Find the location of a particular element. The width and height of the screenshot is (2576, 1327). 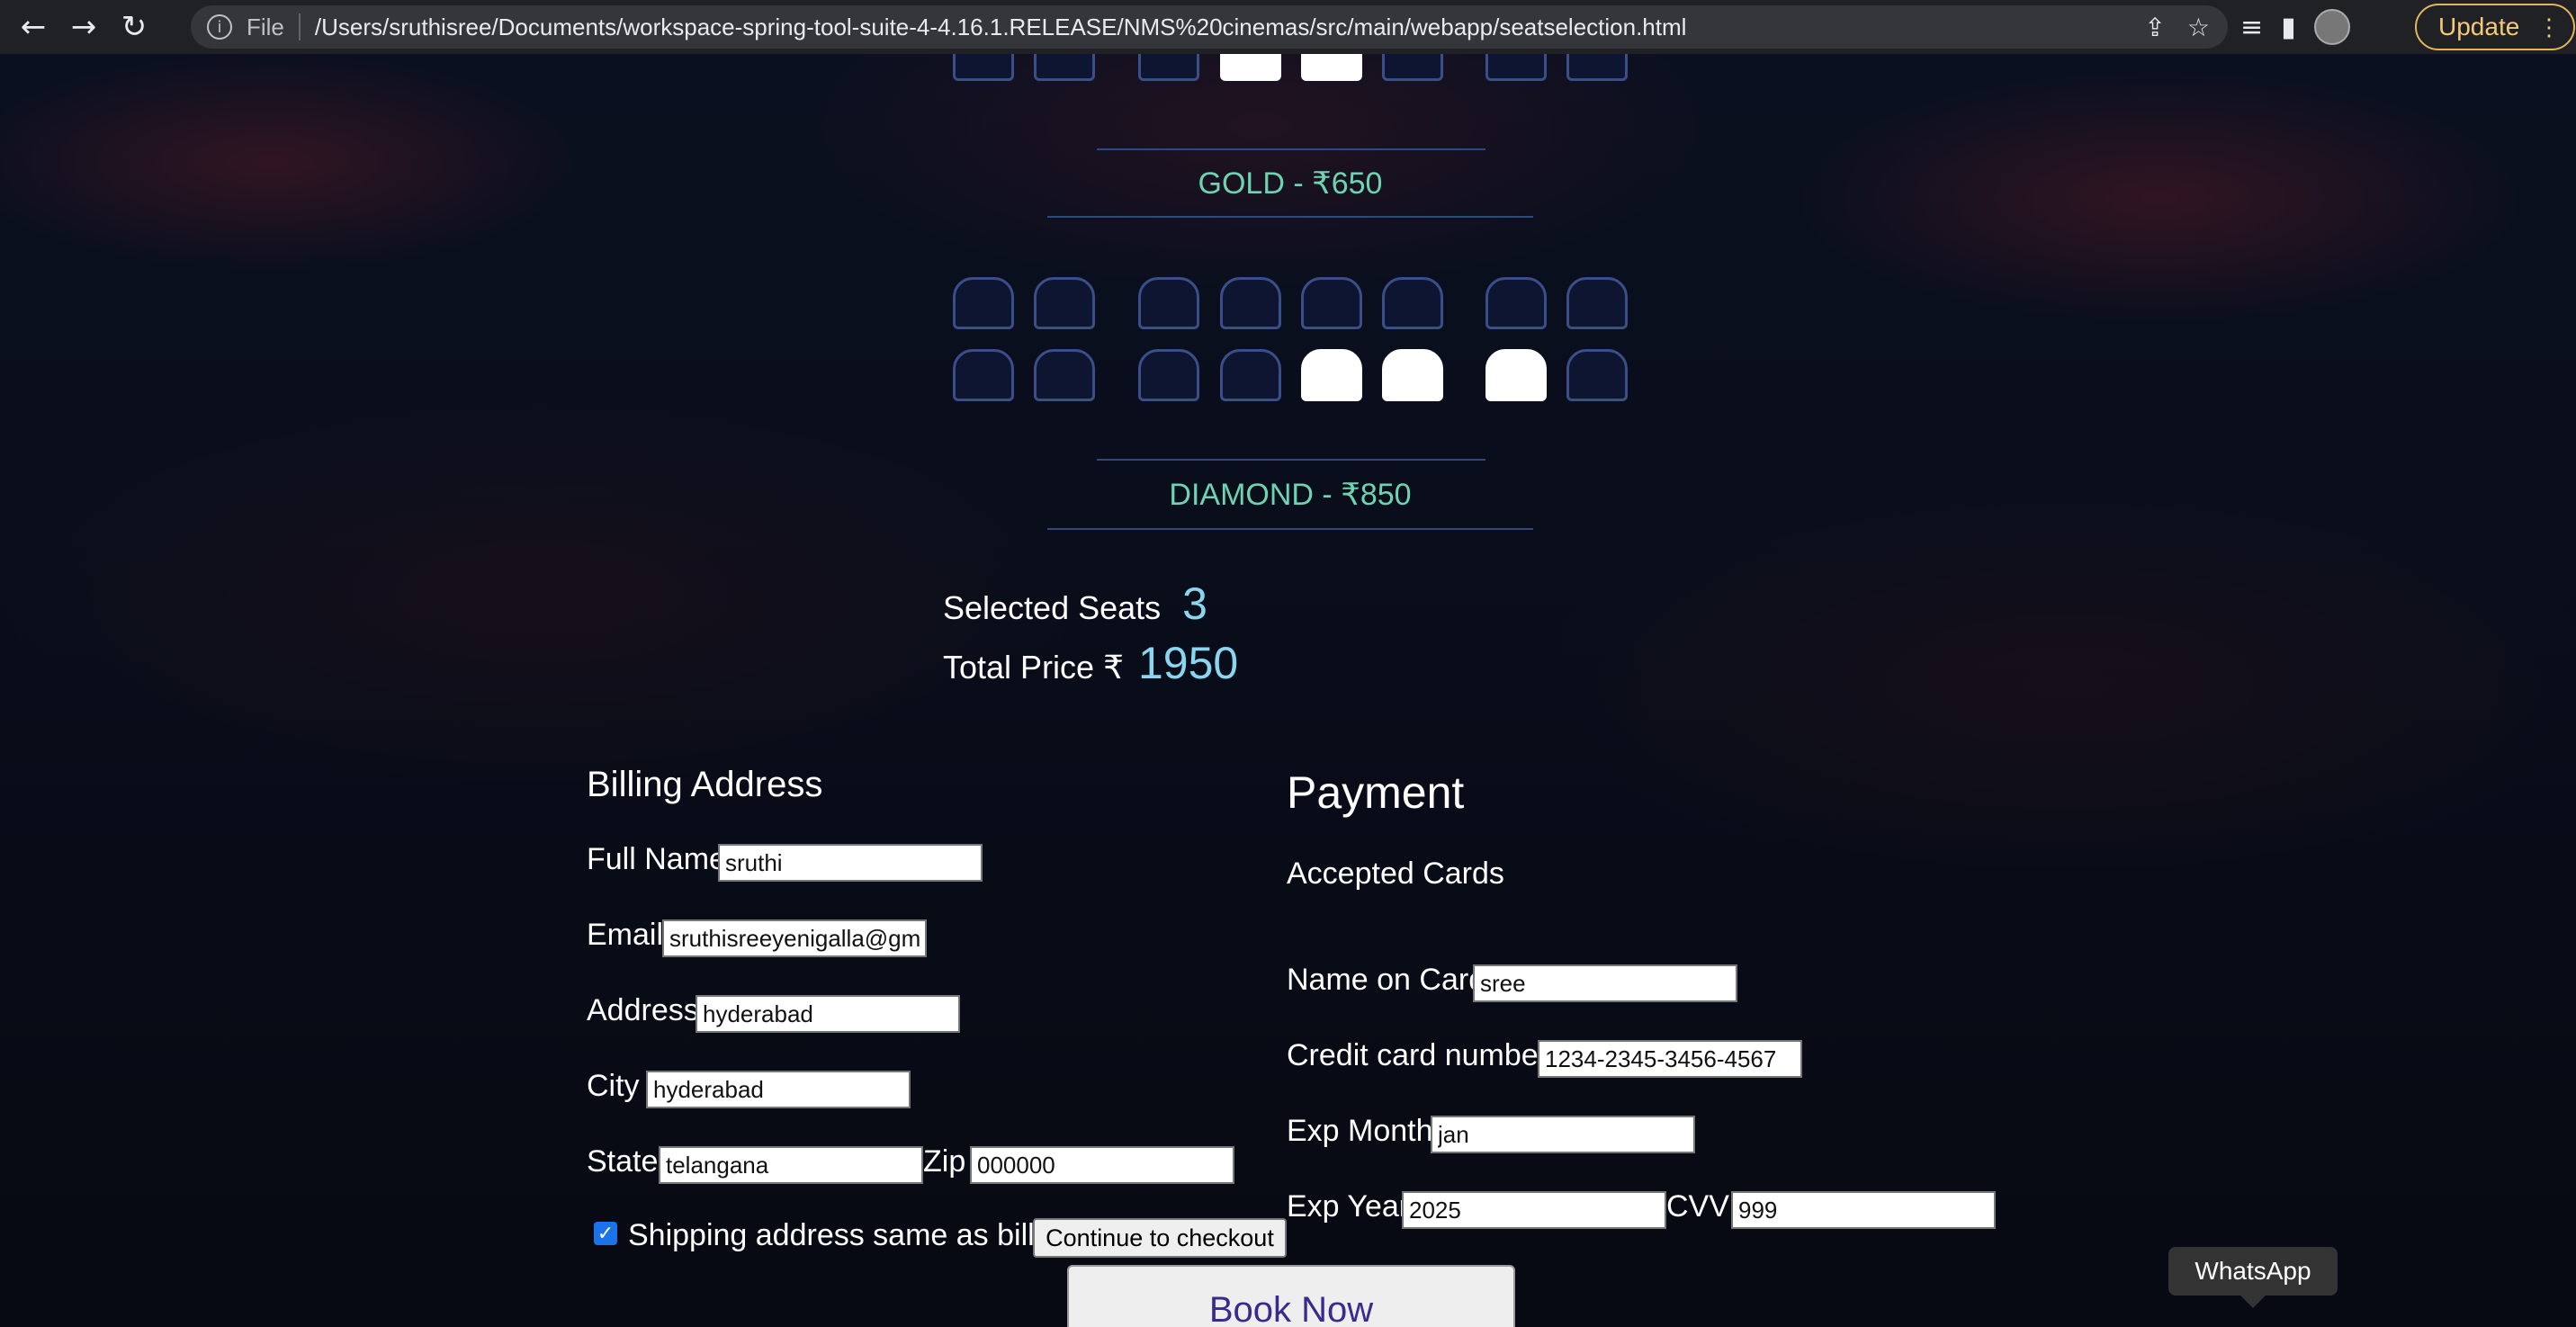

exp-month-field is located at coordinates (1563, 1134).